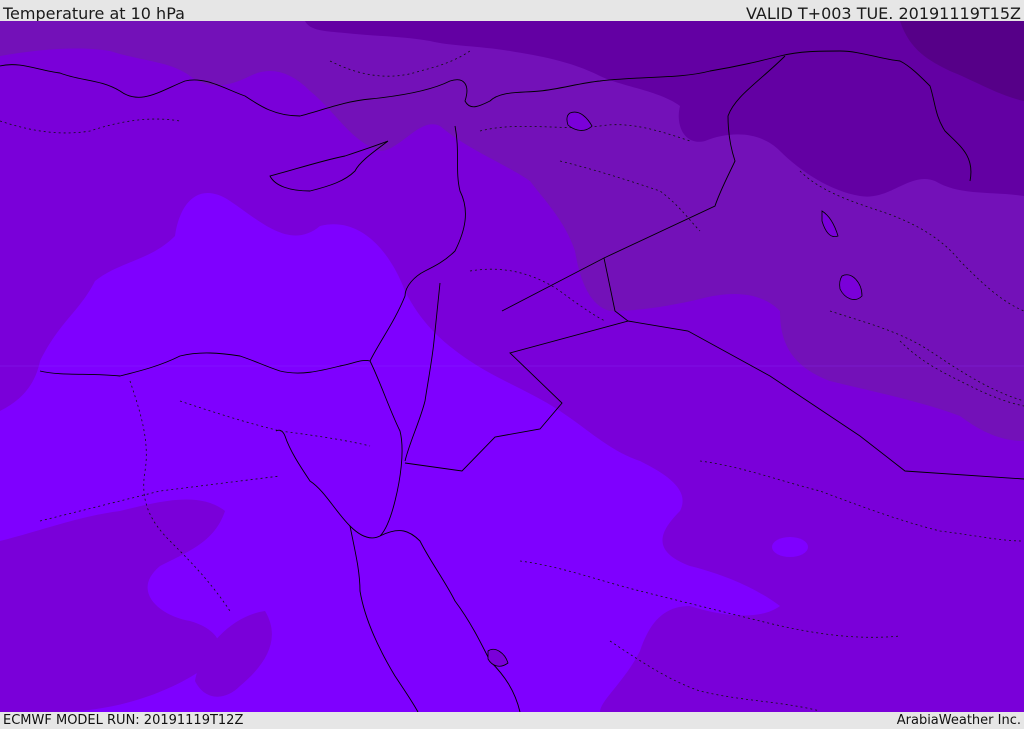 The width and height of the screenshot is (1024, 729). I want to click on temp-patch-light, so click(790, 547).